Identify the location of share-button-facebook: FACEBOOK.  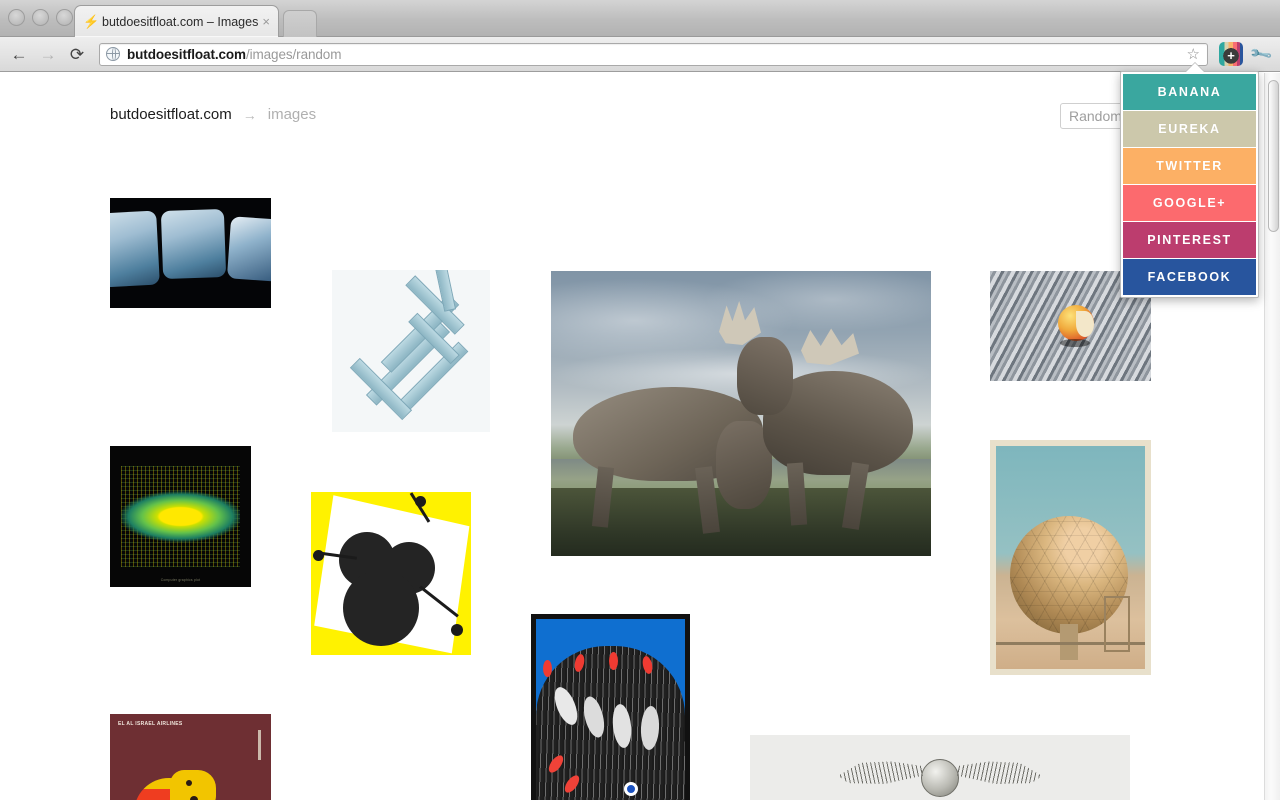
(1189, 277).